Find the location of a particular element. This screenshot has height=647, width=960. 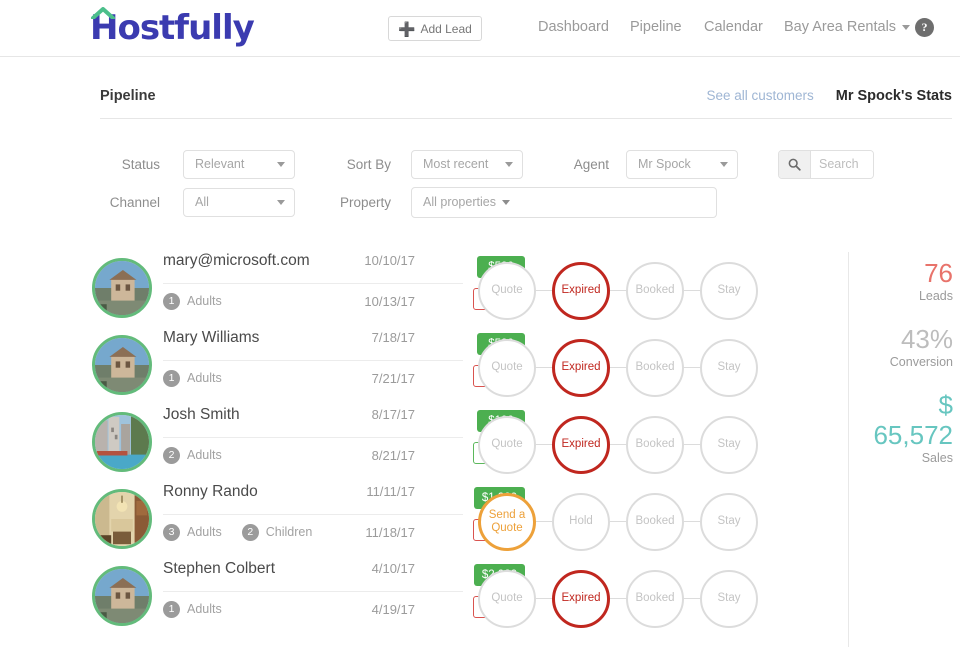

property-filter-label: Property is located at coordinates (365, 202).